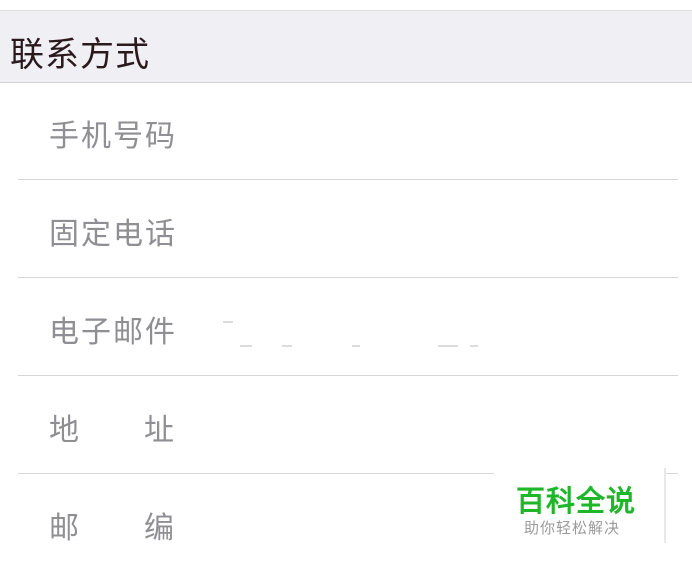  I want to click on mobile-input, so click(438, 131).